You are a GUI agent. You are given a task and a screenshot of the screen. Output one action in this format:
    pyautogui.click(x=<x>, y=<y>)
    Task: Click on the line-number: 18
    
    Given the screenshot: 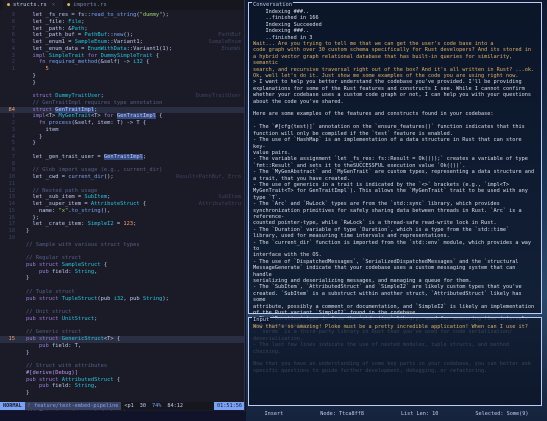 What is the action you would take?
    pyautogui.click(x=12, y=231)
    